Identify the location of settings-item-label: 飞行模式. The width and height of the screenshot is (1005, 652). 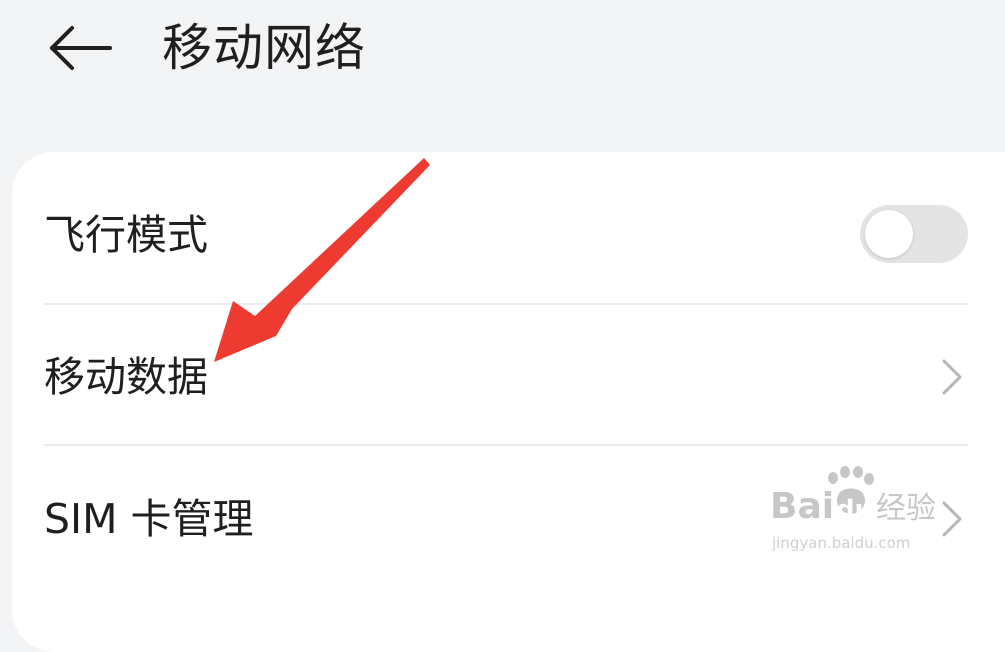
(126, 235).